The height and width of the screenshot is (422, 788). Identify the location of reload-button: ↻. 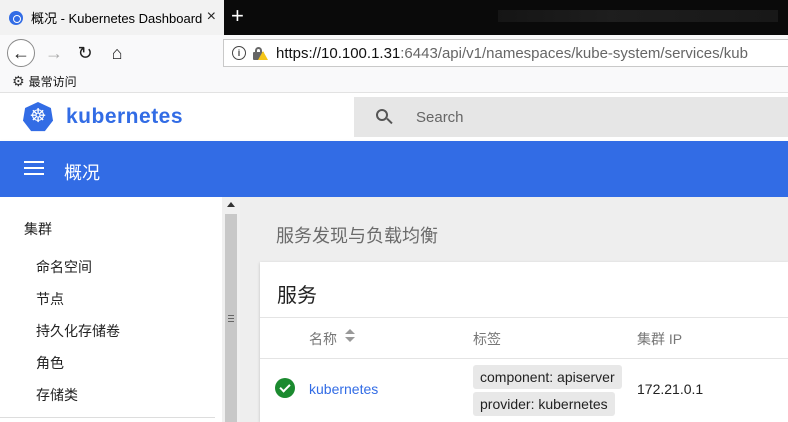
(85, 53).